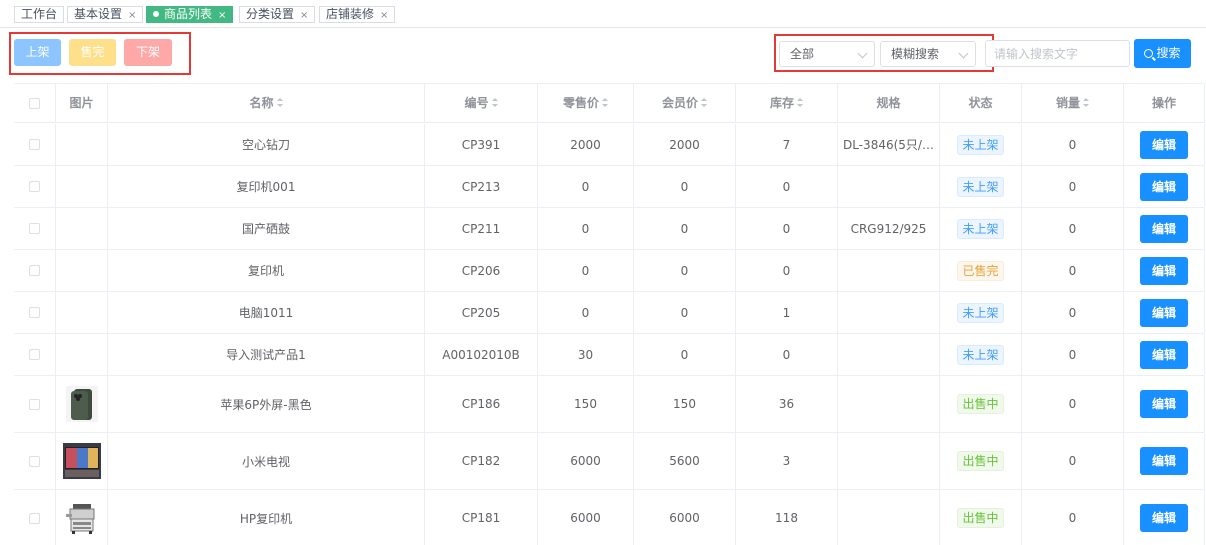  Describe the element at coordinates (481, 103) in the screenshot. I see `header-code: 编号` at that location.